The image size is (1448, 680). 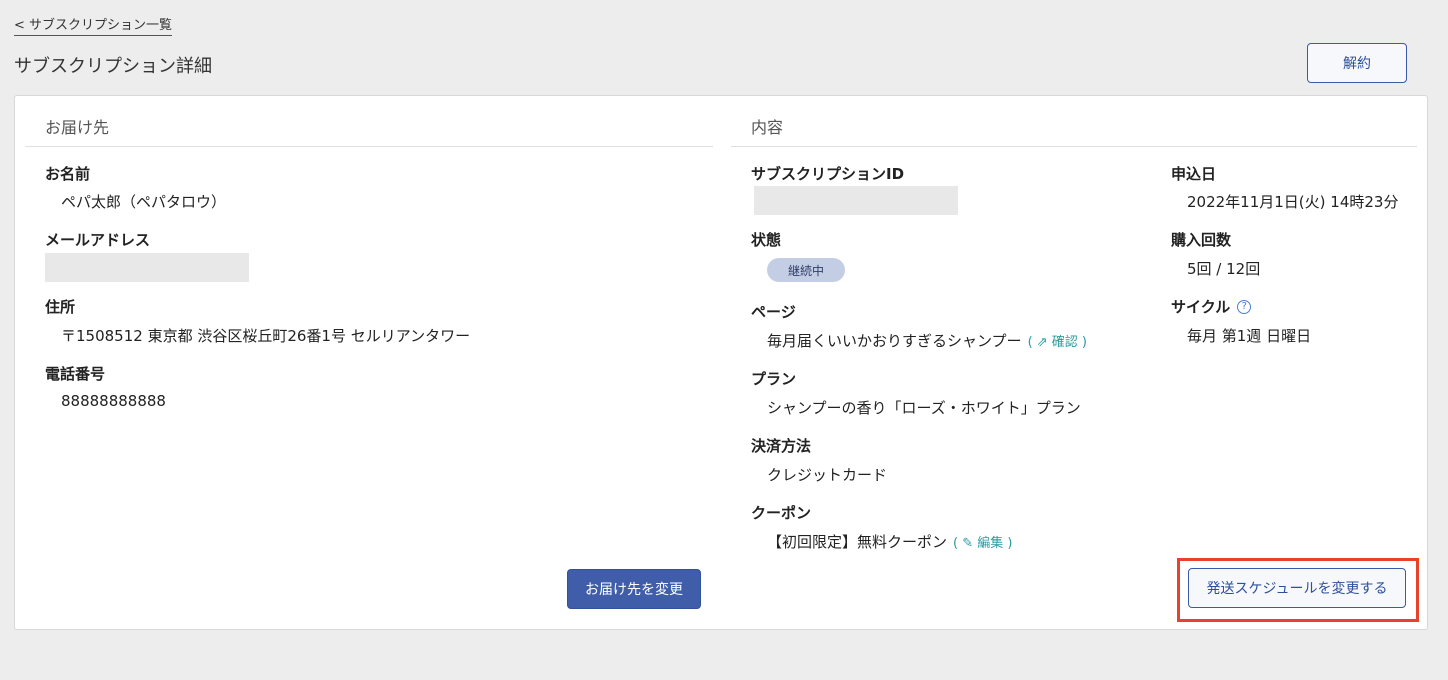 I want to click on coupon-value: 【初回限定】無料クーポン, so click(x=857, y=542).